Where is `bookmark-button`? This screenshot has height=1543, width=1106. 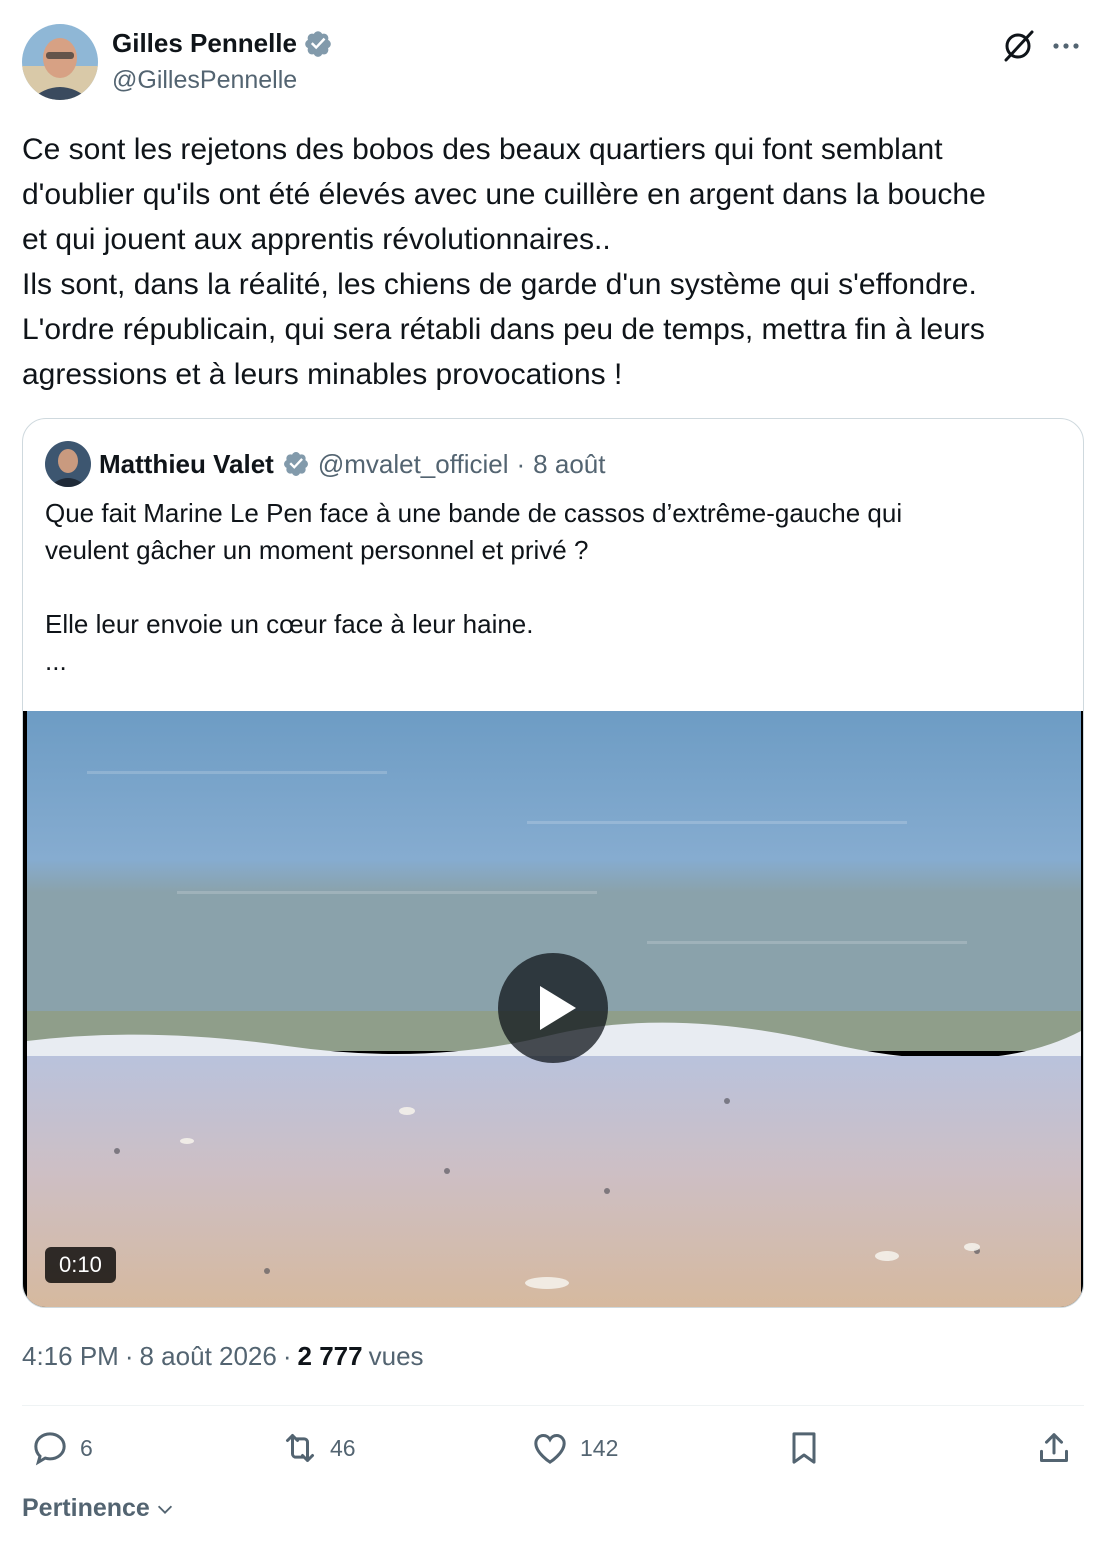 bookmark-button is located at coordinates (804, 1448).